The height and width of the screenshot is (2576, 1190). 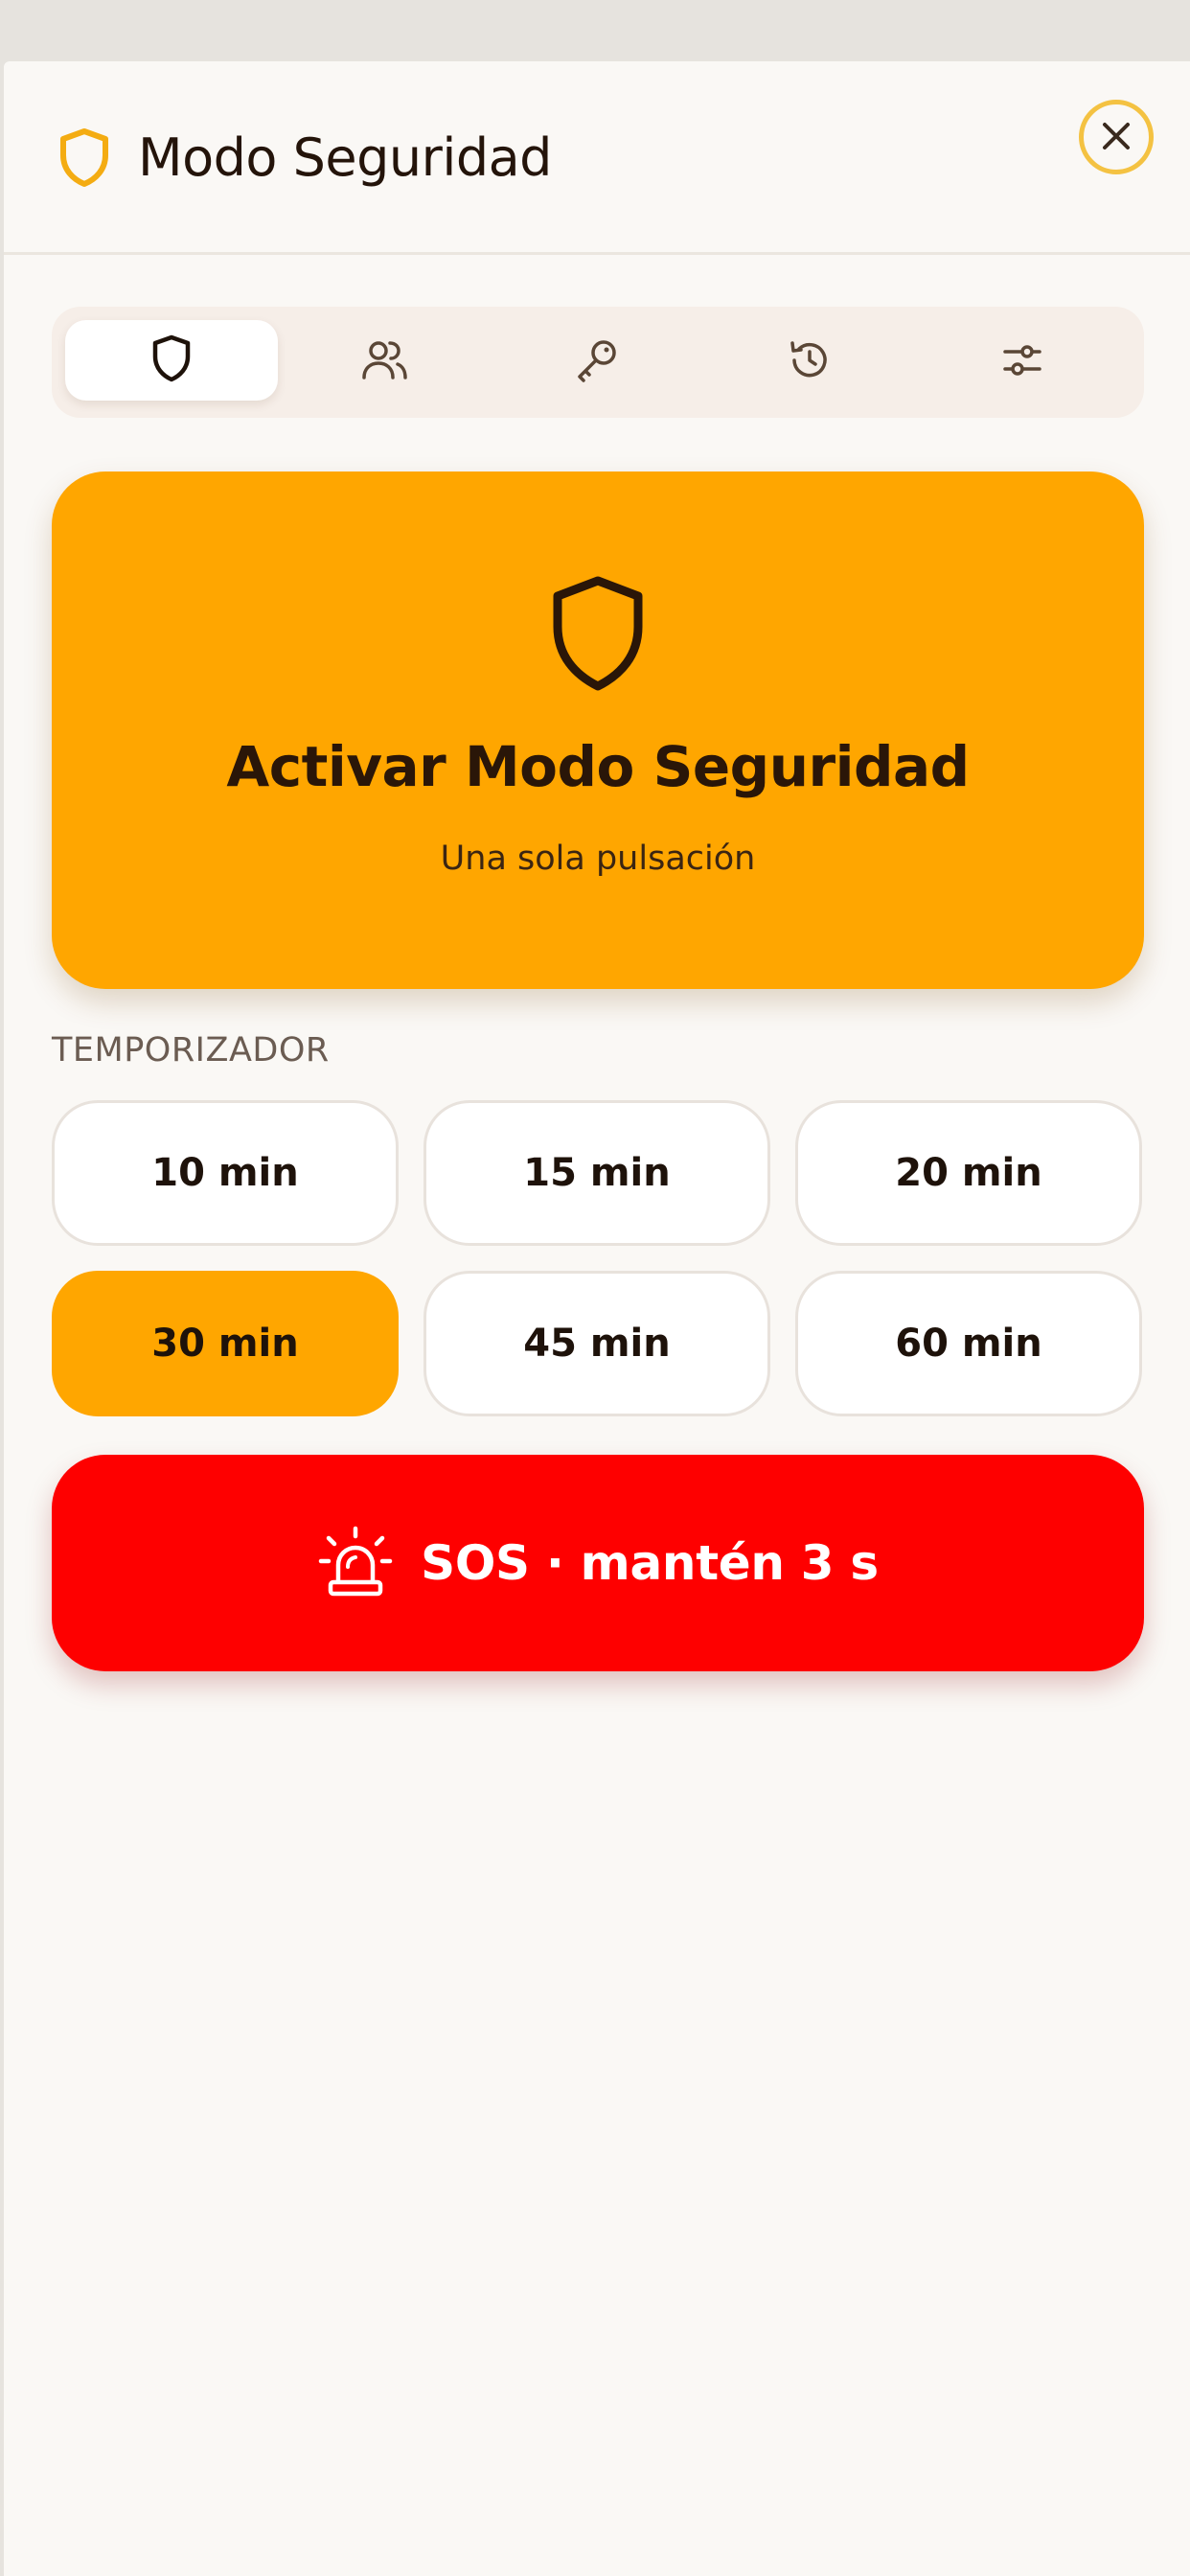 I want to click on sos-button: SOS · mantén 3 s, so click(x=598, y=1563).